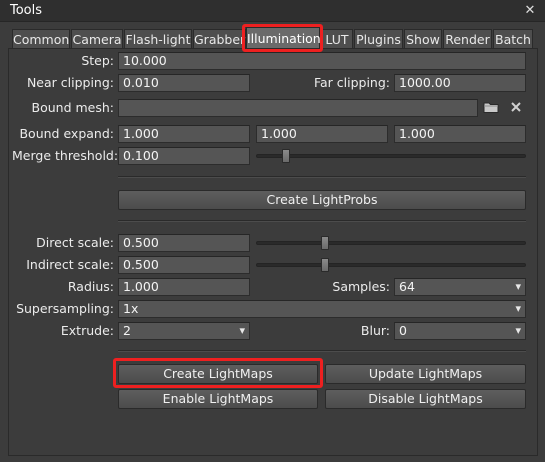 The height and width of the screenshot is (462, 545). What do you see at coordinates (375, 330) in the screenshot?
I see `blur-label: Blur:` at bounding box center [375, 330].